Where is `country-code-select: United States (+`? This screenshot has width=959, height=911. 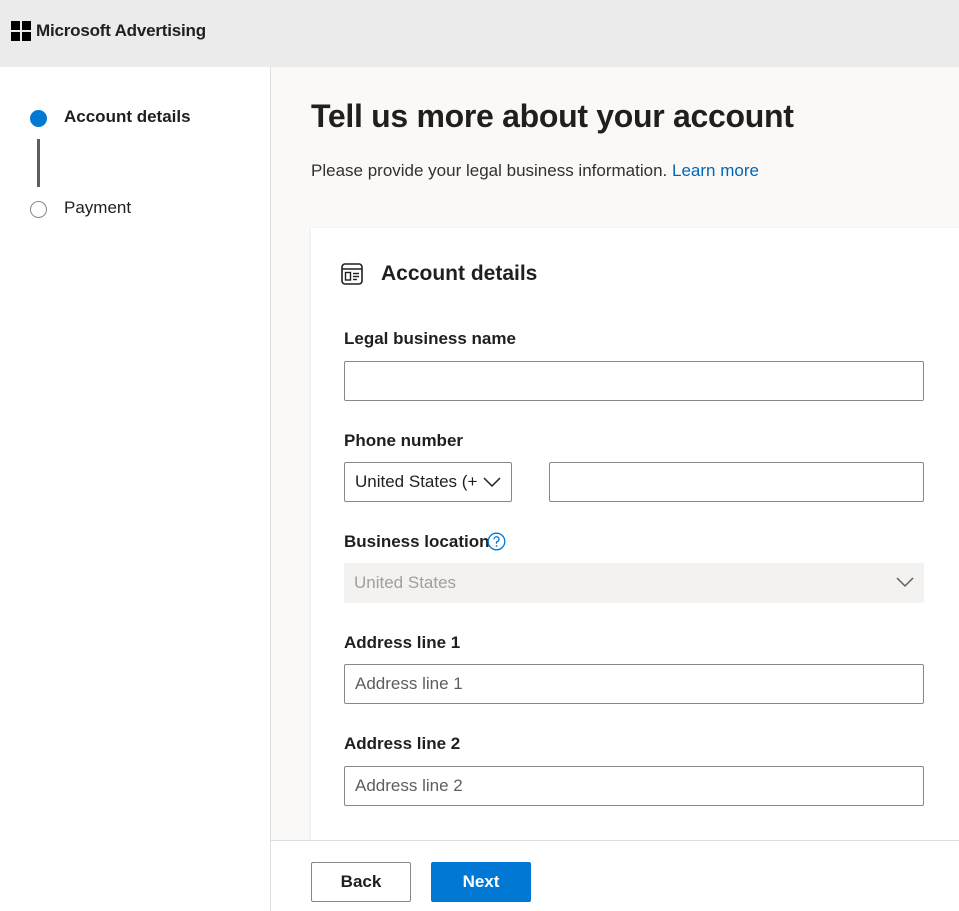
country-code-select: United States (+ is located at coordinates (428, 482).